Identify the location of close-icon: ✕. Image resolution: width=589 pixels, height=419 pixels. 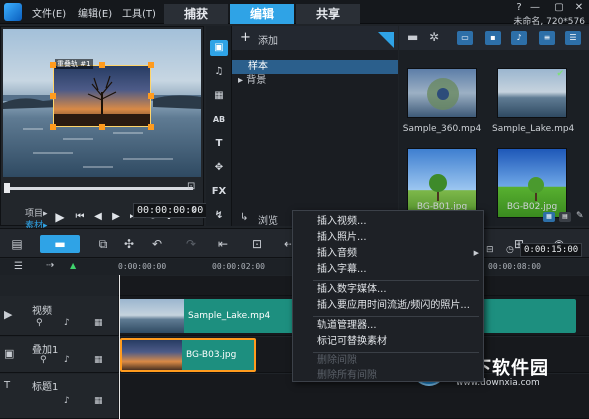
(579, 8).